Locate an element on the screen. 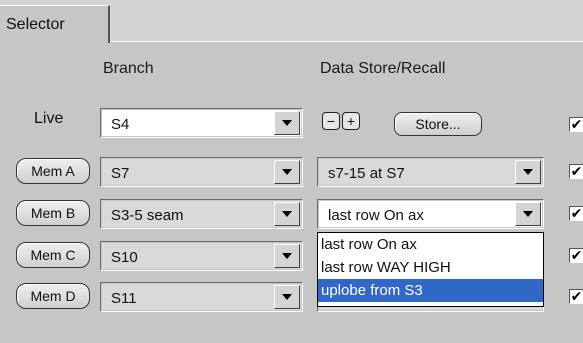  plus-icon: + is located at coordinates (351, 121).